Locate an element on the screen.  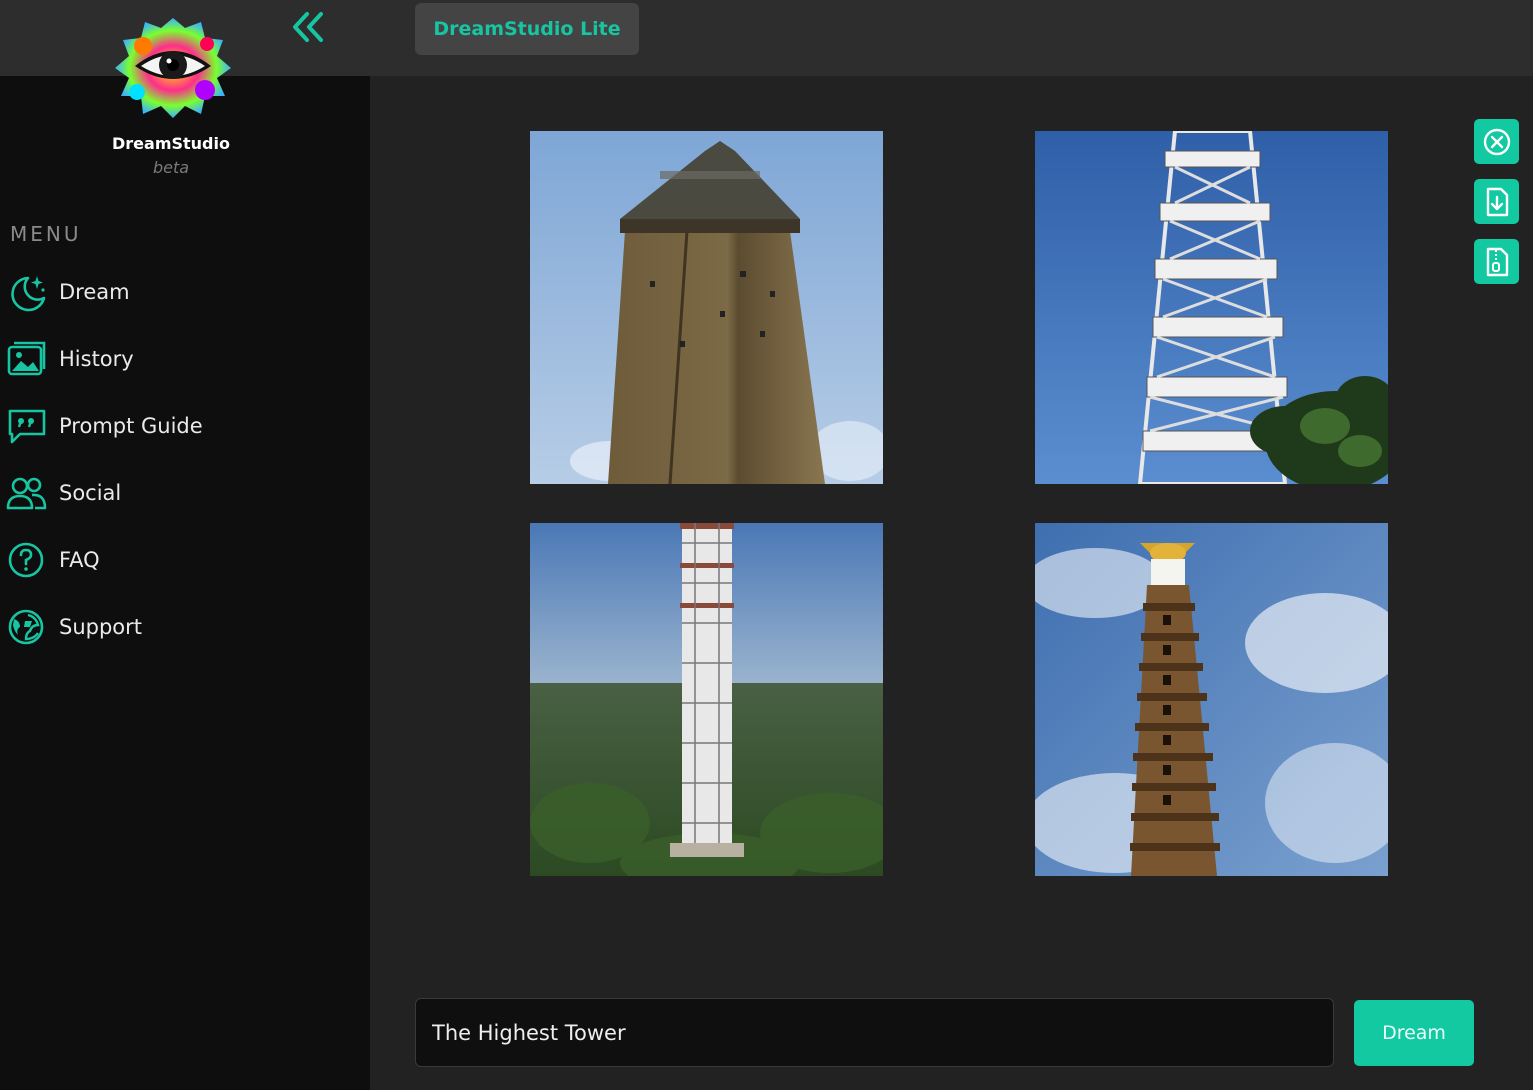
sidebar-item-label: Social is located at coordinates (90, 493).